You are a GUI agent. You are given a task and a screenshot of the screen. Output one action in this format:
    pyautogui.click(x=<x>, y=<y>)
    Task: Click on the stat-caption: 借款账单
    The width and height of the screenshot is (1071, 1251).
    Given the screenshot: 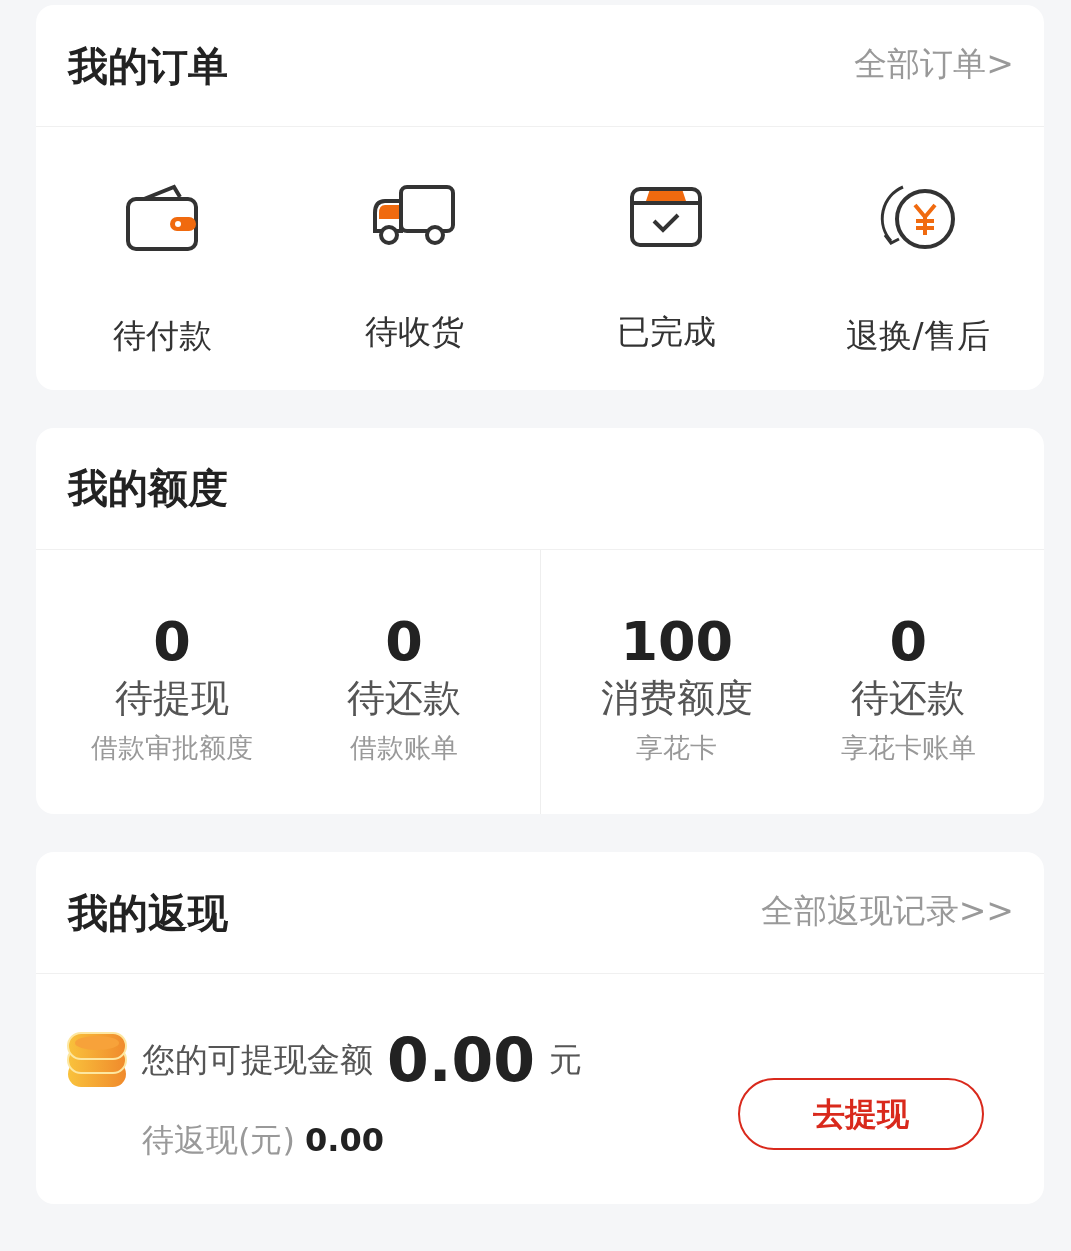 What is the action you would take?
    pyautogui.click(x=404, y=747)
    